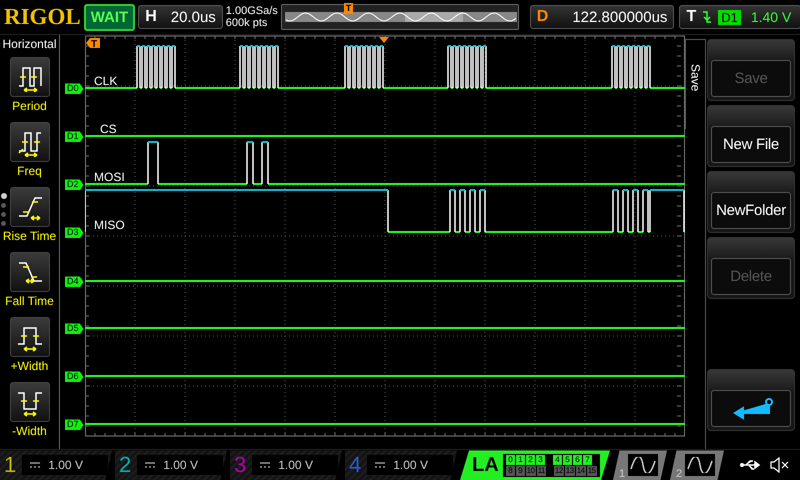  Describe the element at coordinates (485, 465) in the screenshot. I see `logic-analyzer-label: LA` at that location.